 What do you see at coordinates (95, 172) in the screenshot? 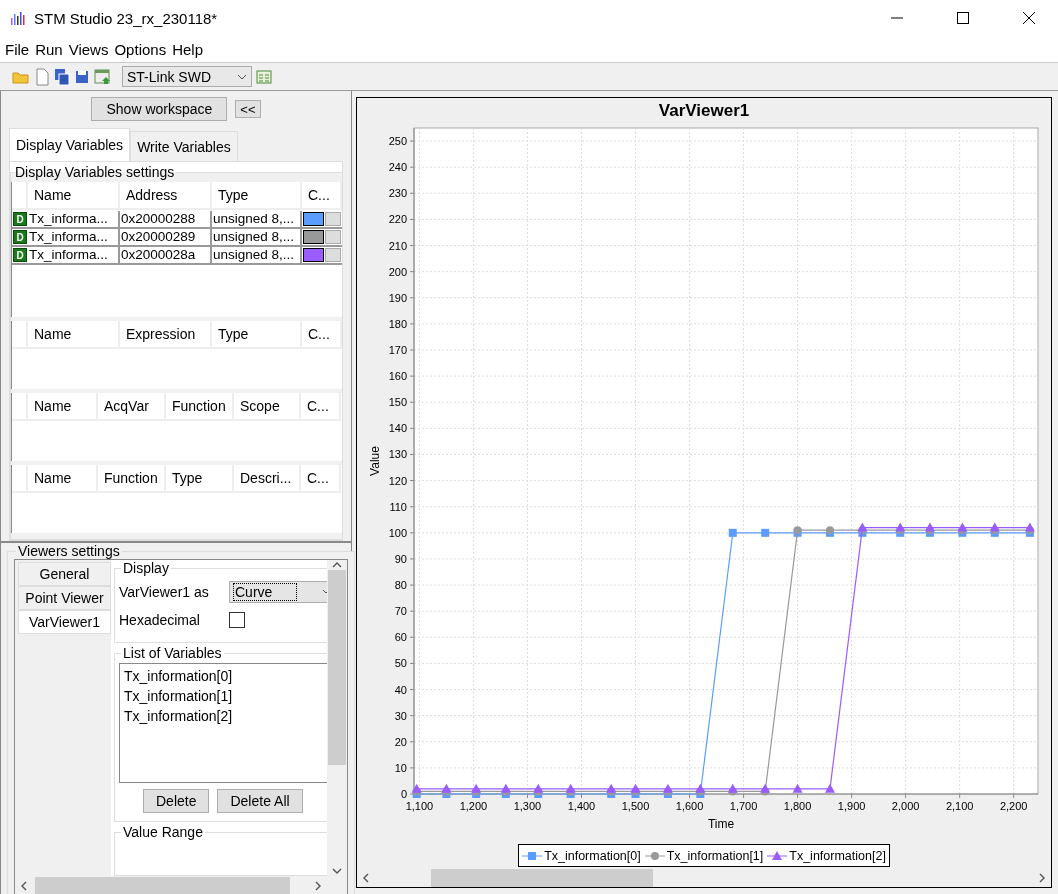
I see `group-title: Display Variables settings` at bounding box center [95, 172].